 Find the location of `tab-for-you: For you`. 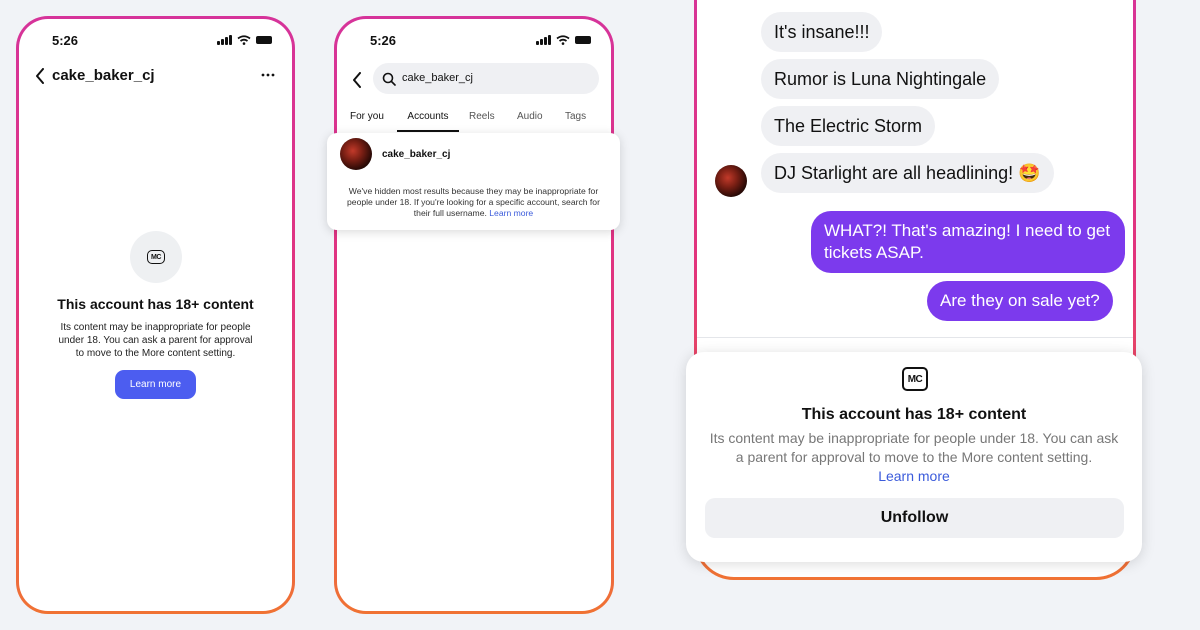

tab-for-you: For you is located at coordinates (367, 116).